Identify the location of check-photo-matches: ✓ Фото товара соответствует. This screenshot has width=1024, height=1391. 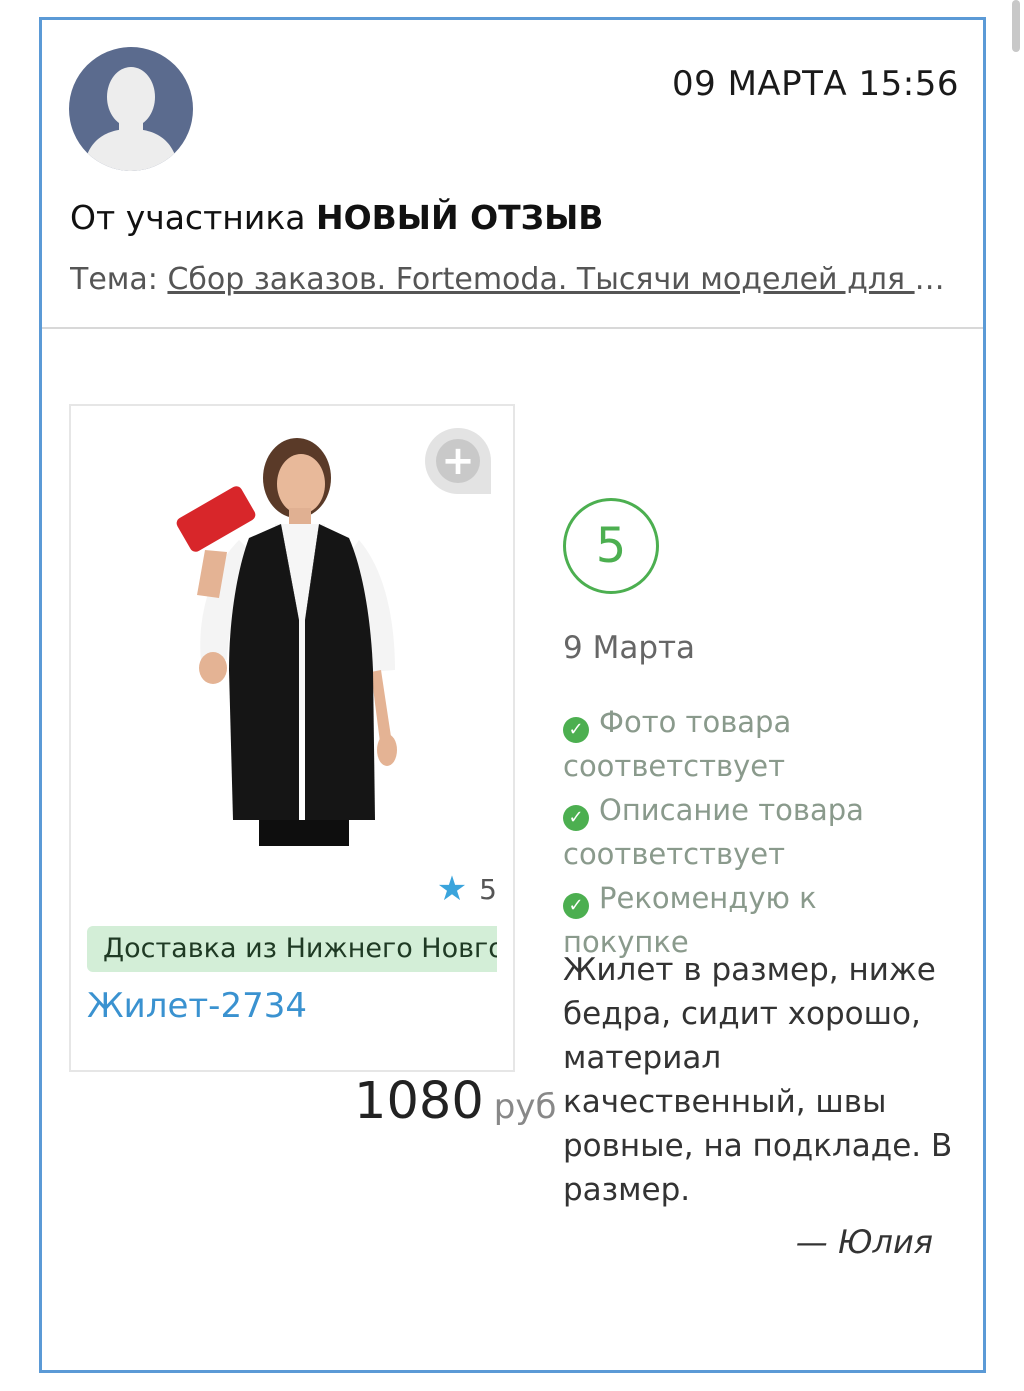
(753, 744).